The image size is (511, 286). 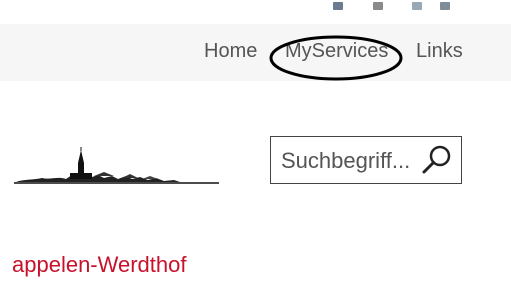 I want to click on page-title: appelen-Werdthof, so click(x=99, y=264).